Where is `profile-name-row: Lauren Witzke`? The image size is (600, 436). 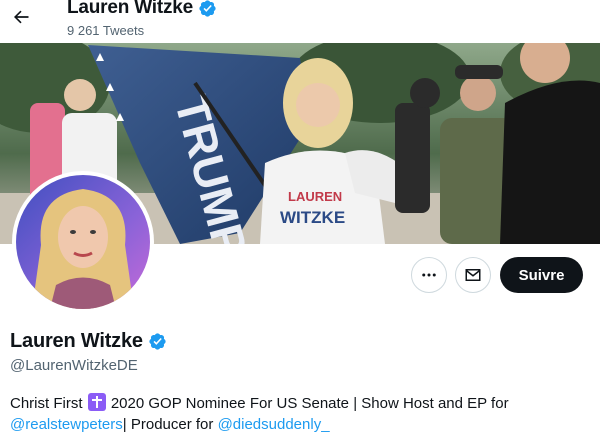
profile-name-row: Lauren Witzke is located at coordinates (88, 341).